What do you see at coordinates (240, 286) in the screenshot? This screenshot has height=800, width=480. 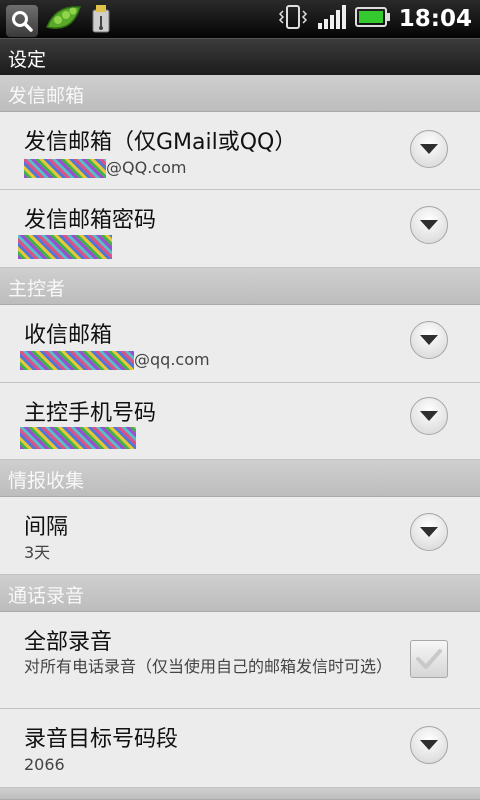 I see `section-header-controller: 主控者` at bounding box center [240, 286].